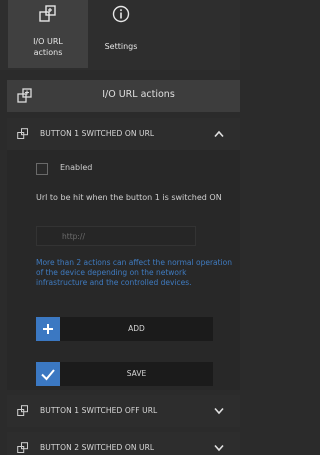  What do you see at coordinates (48, 374) in the screenshot?
I see `check-icon` at bounding box center [48, 374].